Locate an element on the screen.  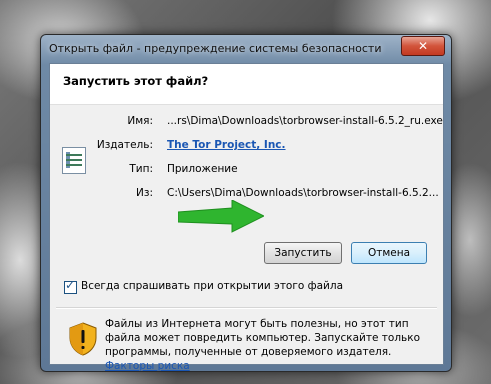
publisher-link: The Tor Project, Inc. is located at coordinates (226, 145).